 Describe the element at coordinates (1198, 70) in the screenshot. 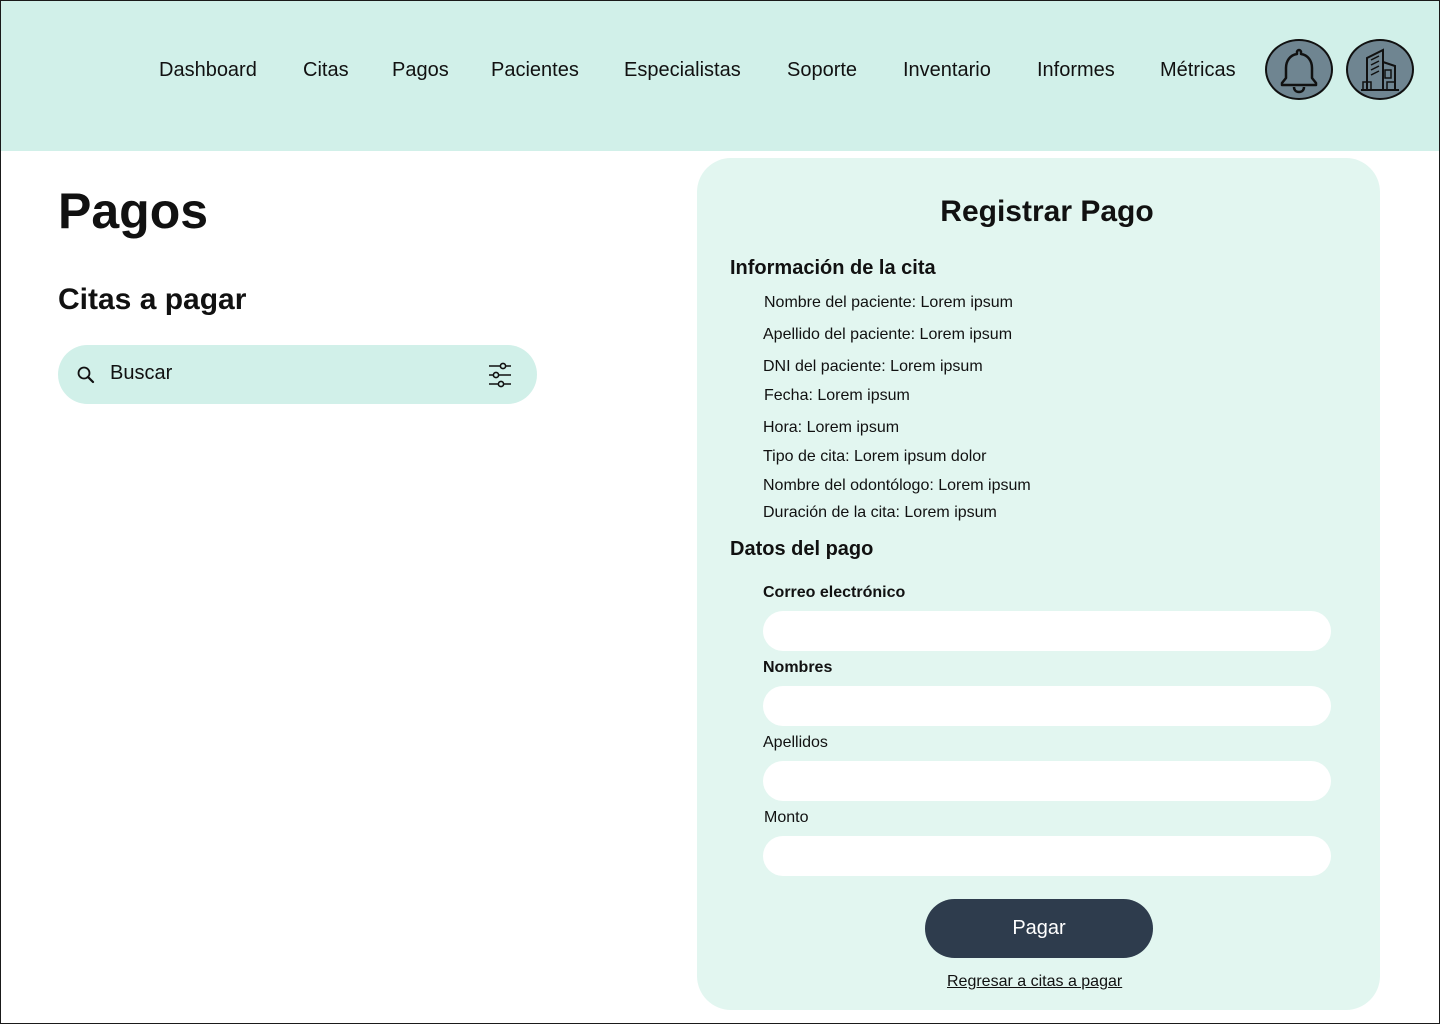

I see `nav-item-metricas: Métricas` at that location.